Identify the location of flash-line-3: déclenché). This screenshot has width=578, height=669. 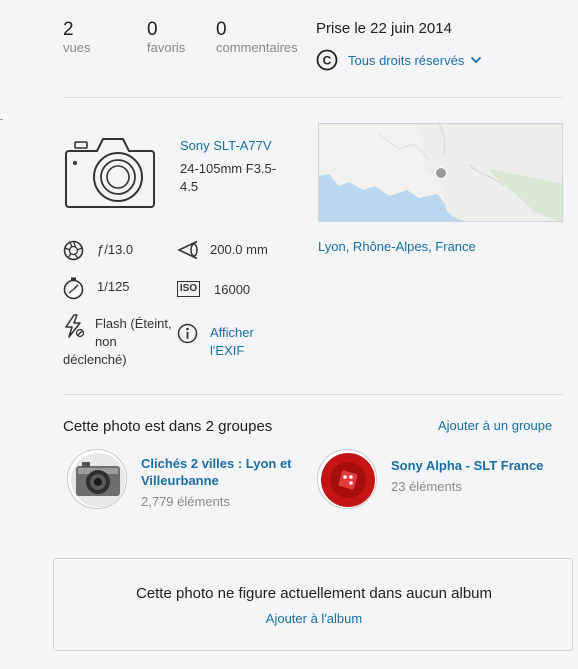
(95, 359).